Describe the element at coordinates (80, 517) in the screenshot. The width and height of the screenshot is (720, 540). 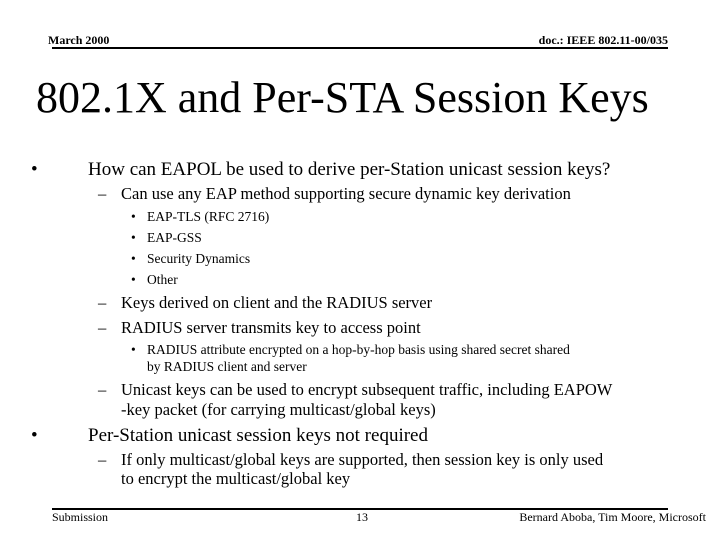
I see `footer-submission: Submission` at that location.